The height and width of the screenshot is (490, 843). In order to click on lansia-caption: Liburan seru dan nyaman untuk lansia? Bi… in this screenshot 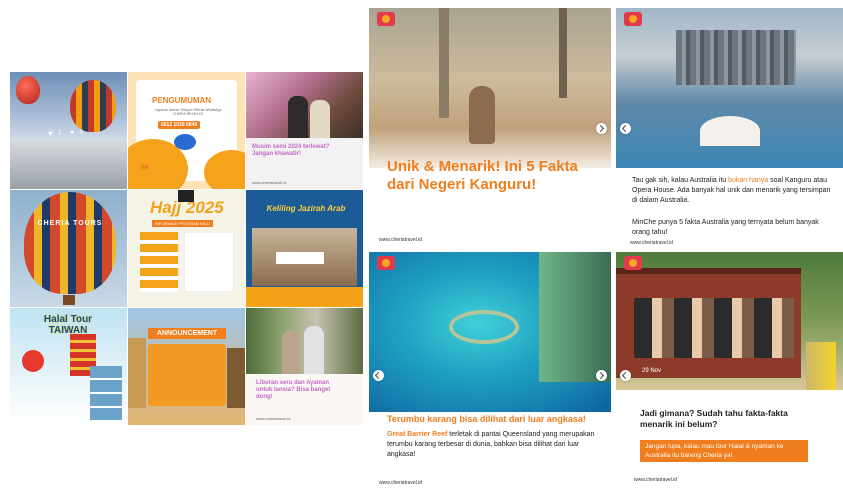, I will do `click(293, 390)`.